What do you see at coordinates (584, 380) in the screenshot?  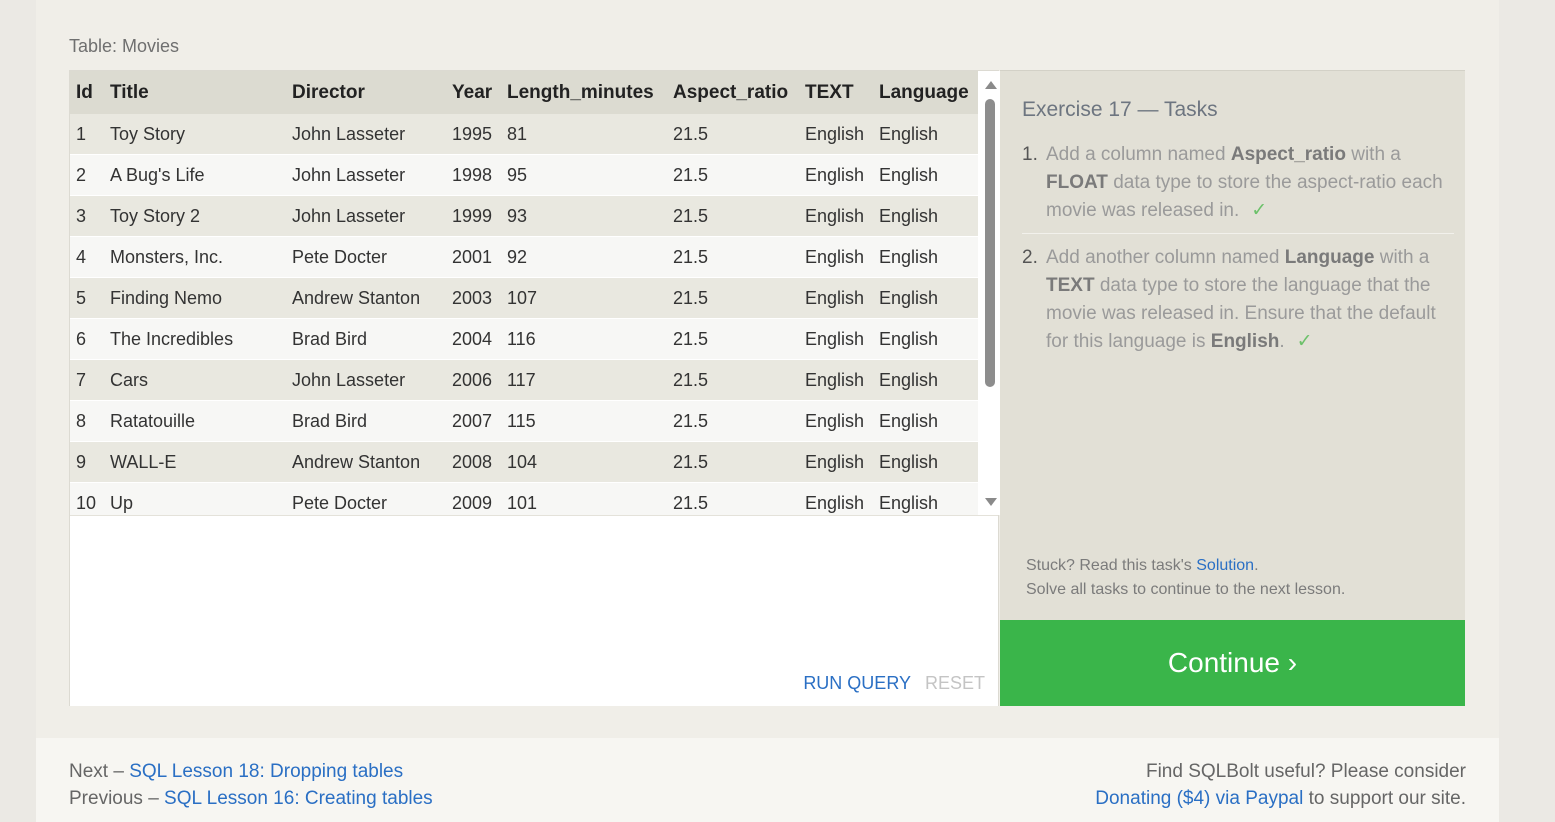 I see `cell-length-minutes: 117` at bounding box center [584, 380].